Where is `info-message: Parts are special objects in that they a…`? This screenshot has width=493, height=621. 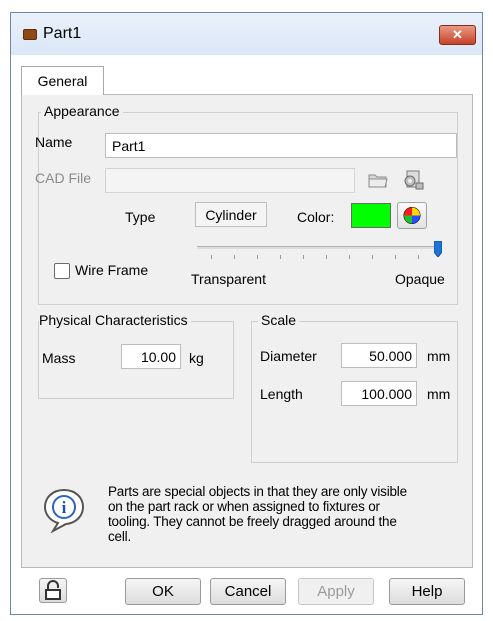 info-message: Parts are special objects in that they a… is located at coordinates (257, 514).